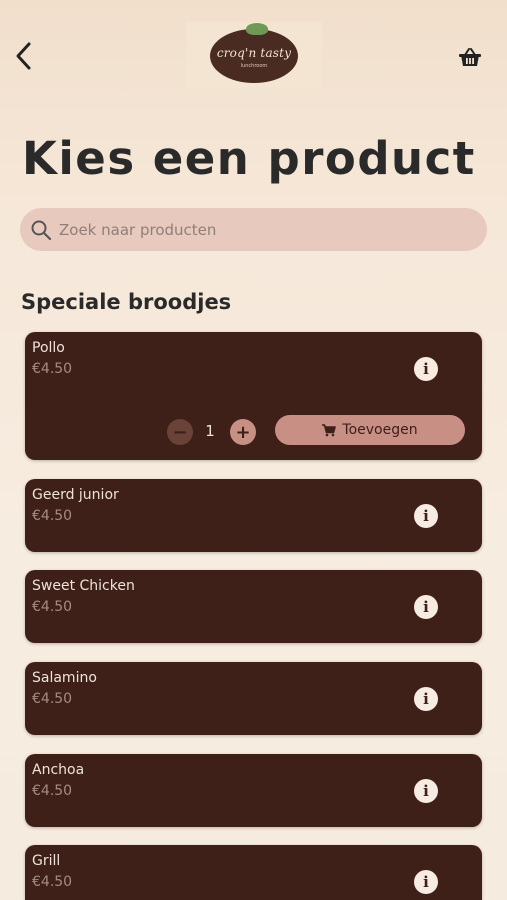 This screenshot has width=507, height=900. I want to click on search-bar, so click(253, 229).